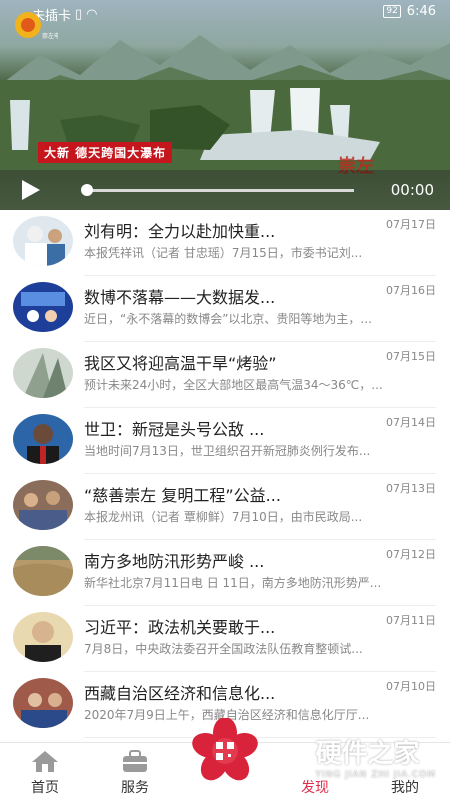  I want to click on news-date: 07月10日, so click(411, 686).